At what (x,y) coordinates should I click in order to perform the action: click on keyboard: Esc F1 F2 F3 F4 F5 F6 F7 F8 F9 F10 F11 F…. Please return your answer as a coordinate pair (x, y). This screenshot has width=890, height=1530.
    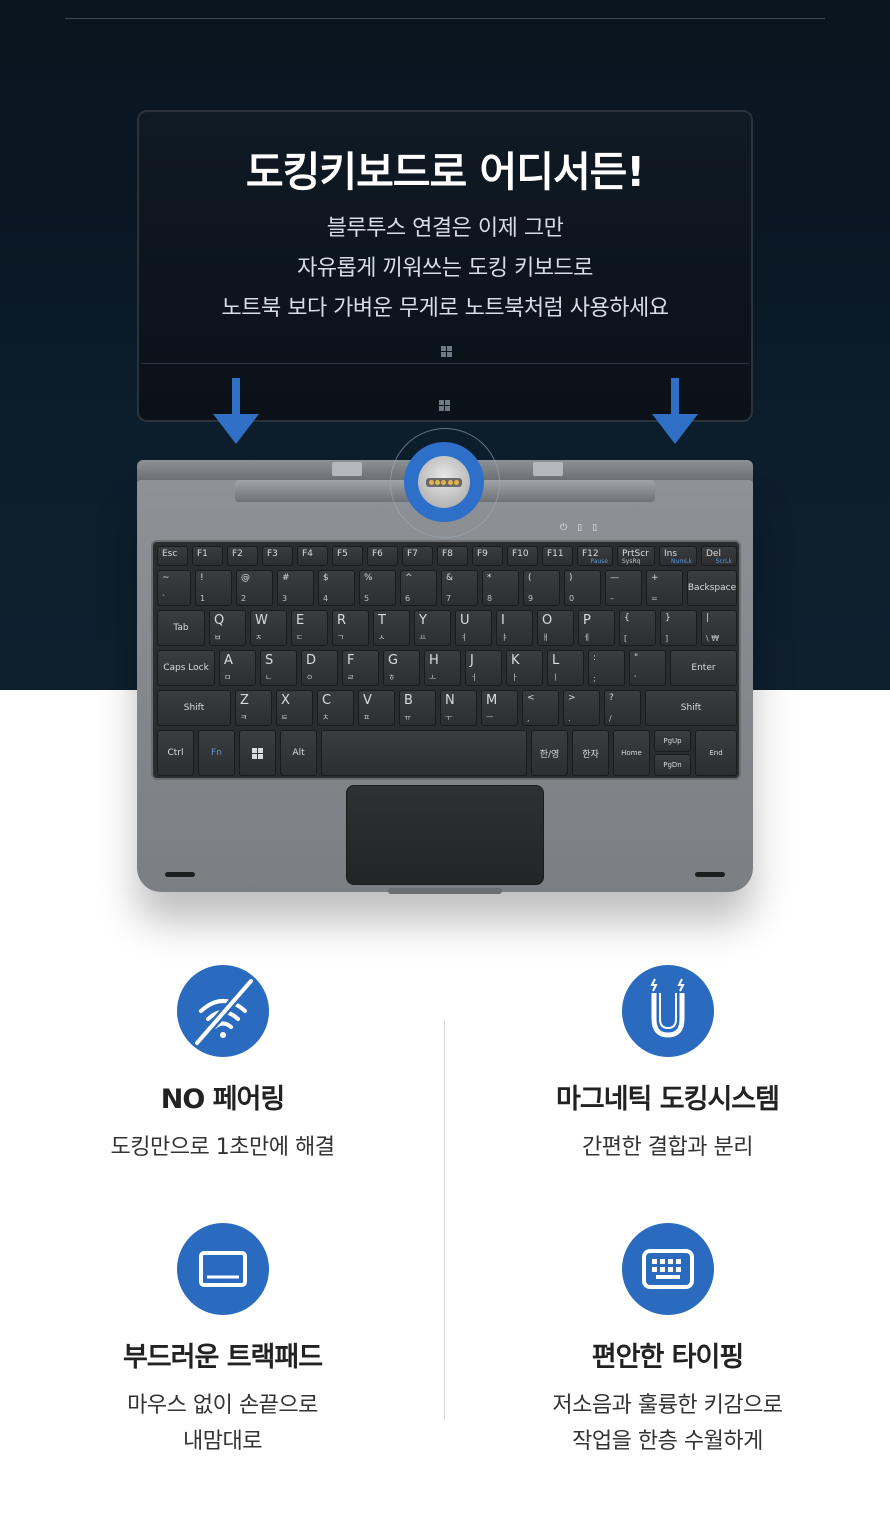
    Looking at the image, I should click on (446, 660).